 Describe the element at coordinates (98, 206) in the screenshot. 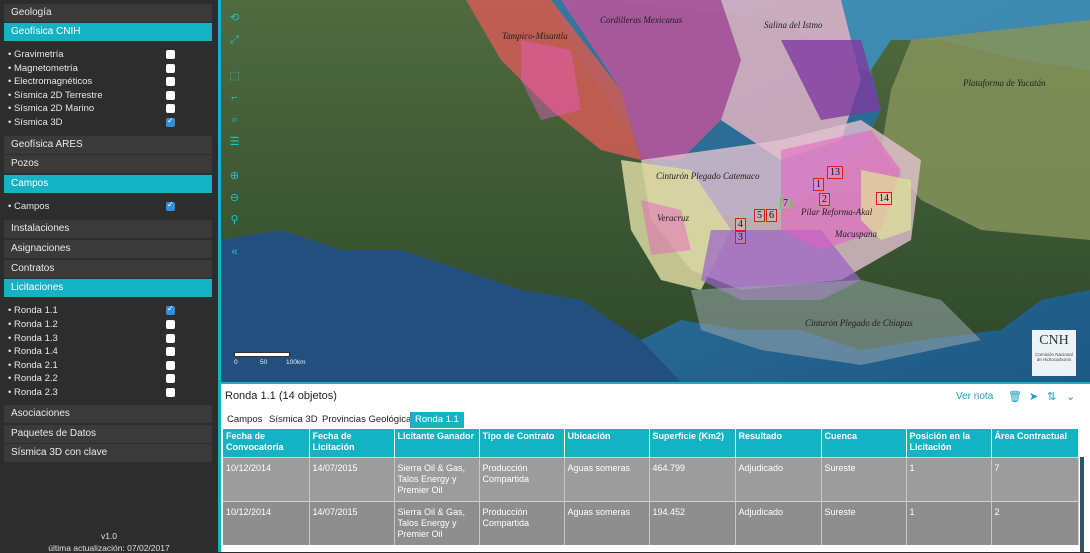

I see `layer-item-campos: • Campos` at that location.